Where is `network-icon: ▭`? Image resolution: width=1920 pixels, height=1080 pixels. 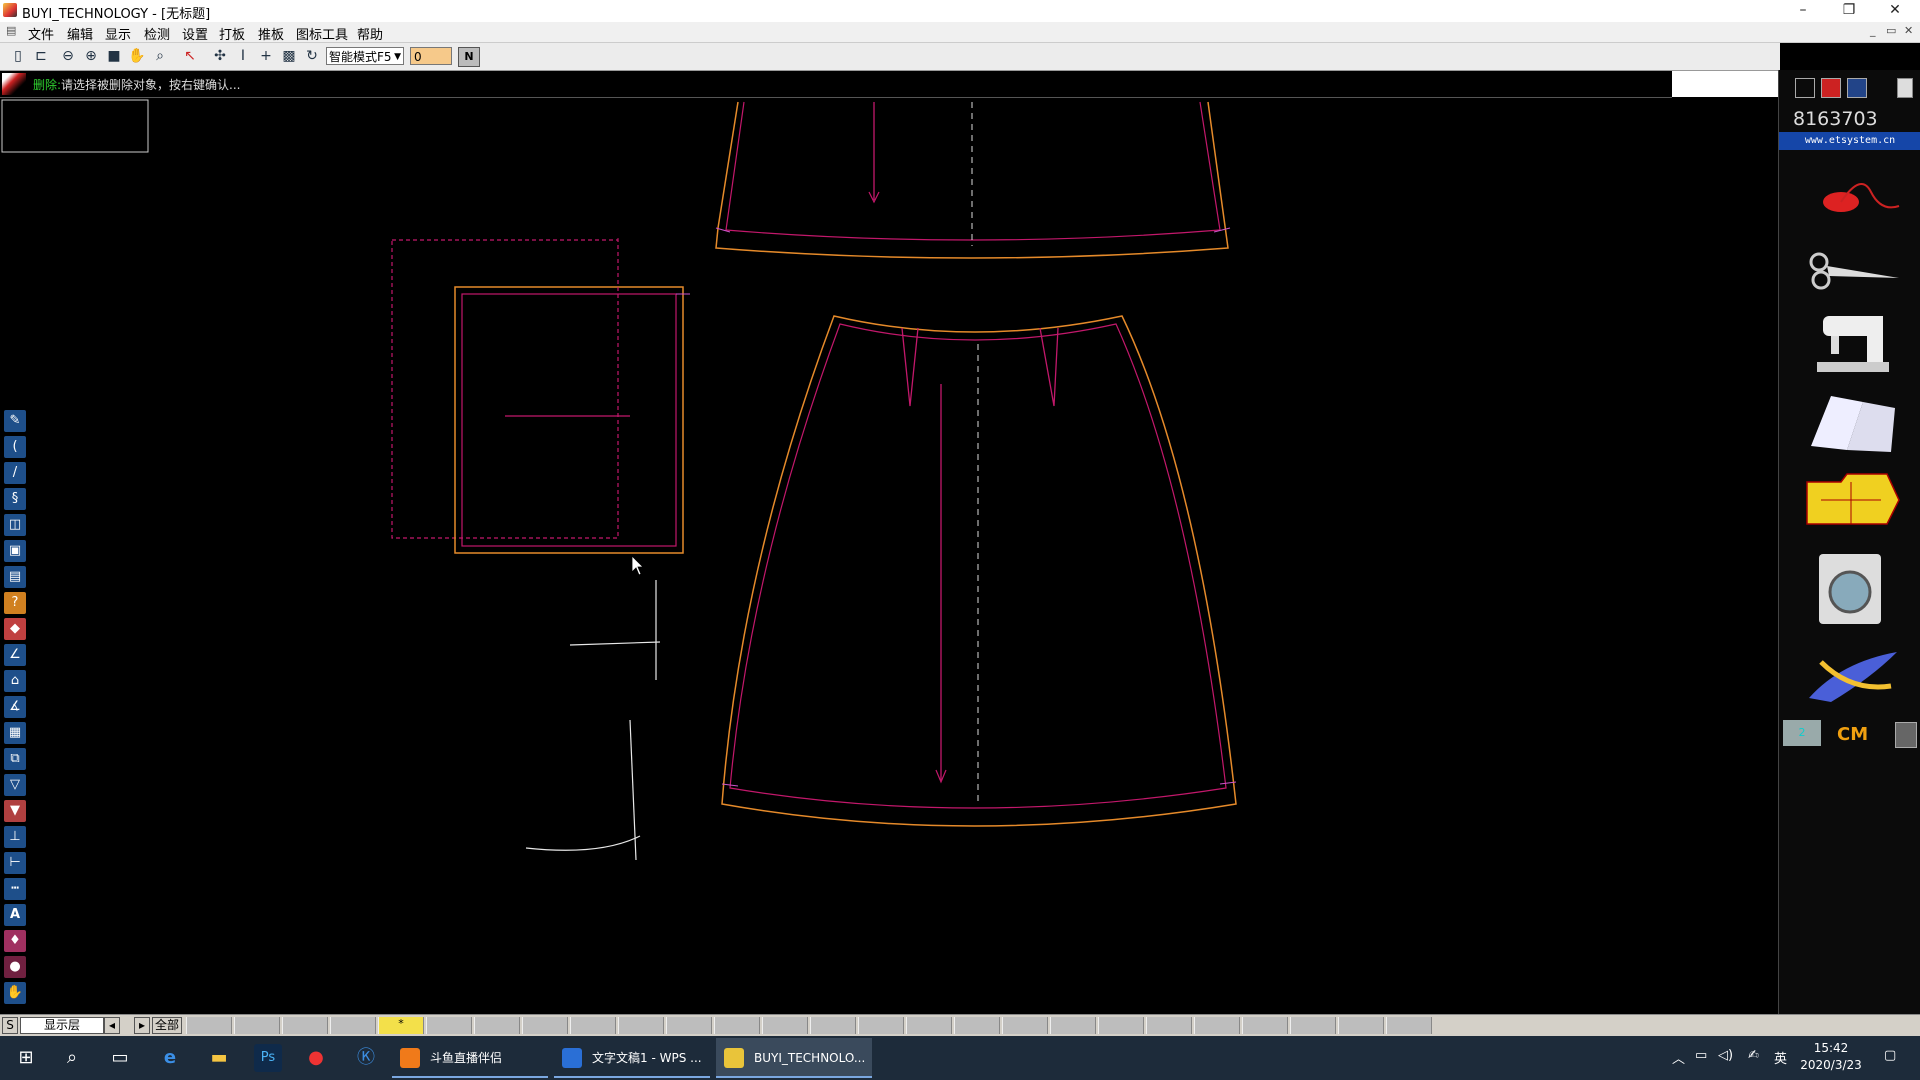
network-icon: ▭ is located at coordinates (1701, 1055).